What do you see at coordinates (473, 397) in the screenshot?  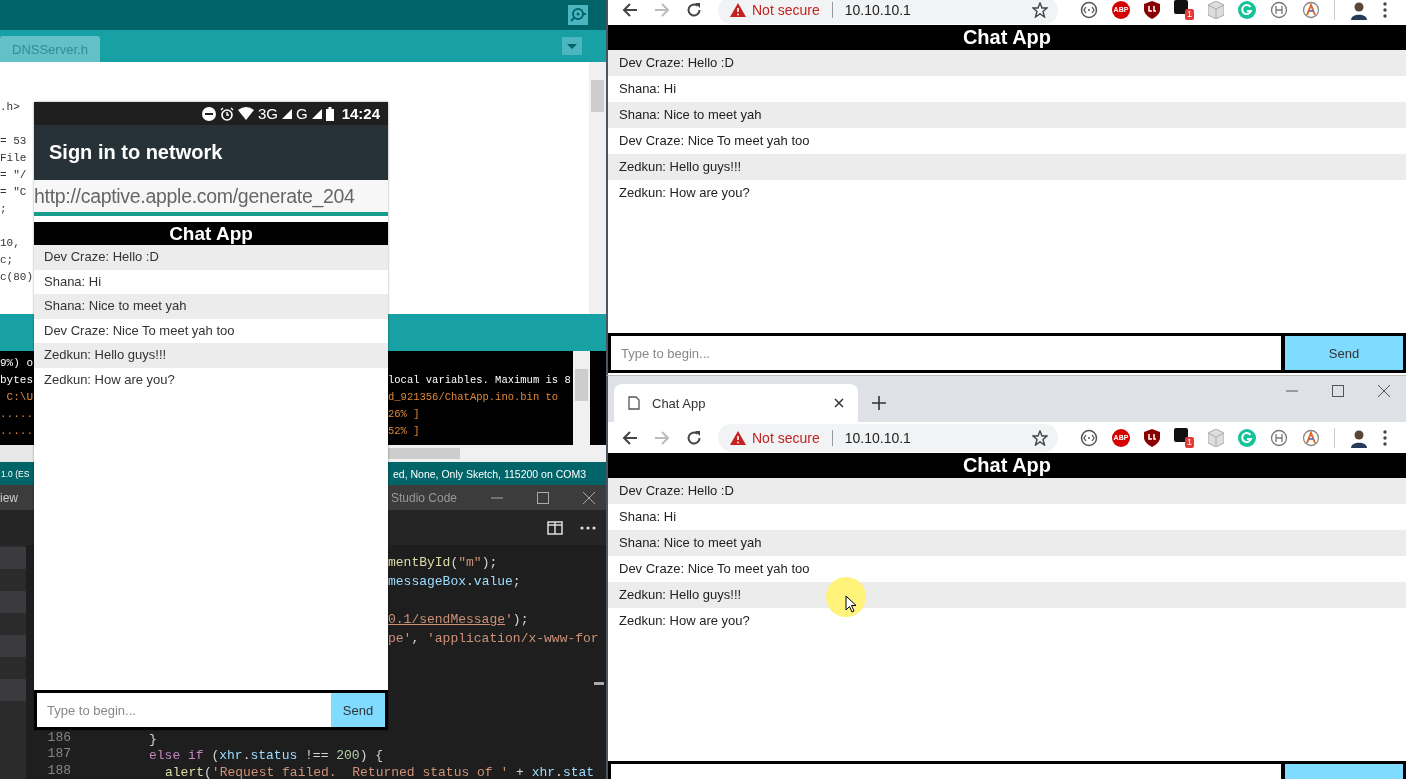 I see `console-line: d_921356/ChatApp.ino.bin to` at bounding box center [473, 397].